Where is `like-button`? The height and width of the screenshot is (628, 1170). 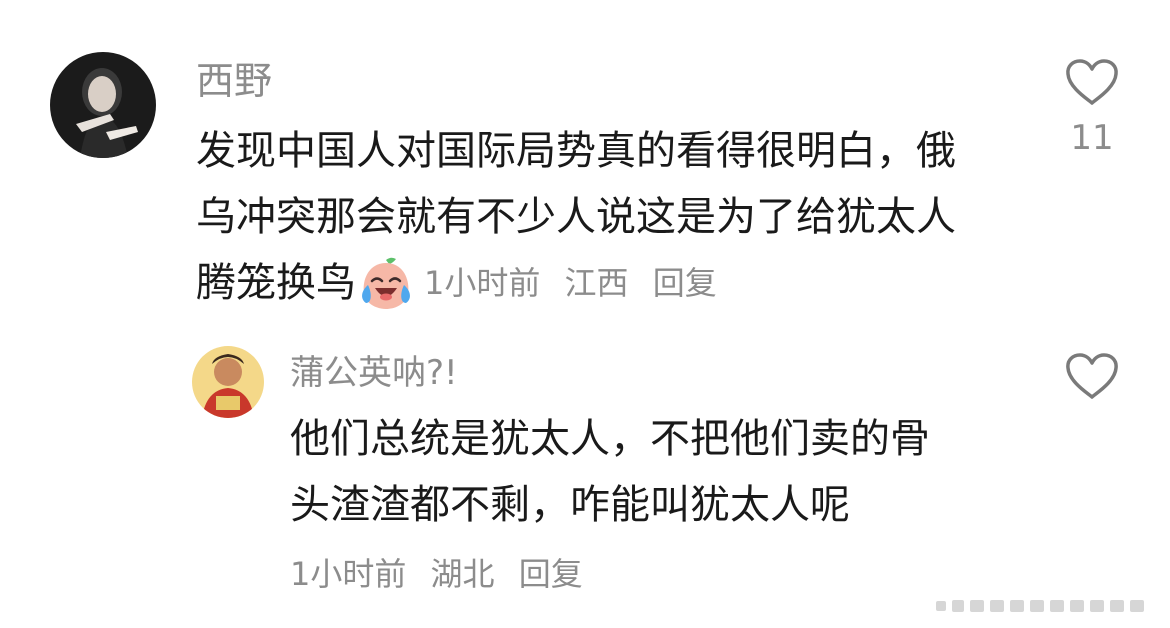 like-button is located at coordinates (1092, 376).